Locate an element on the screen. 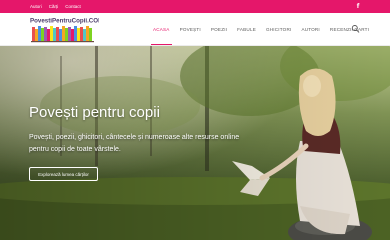  nav-item-fabule: Fabule is located at coordinates (246, 29).